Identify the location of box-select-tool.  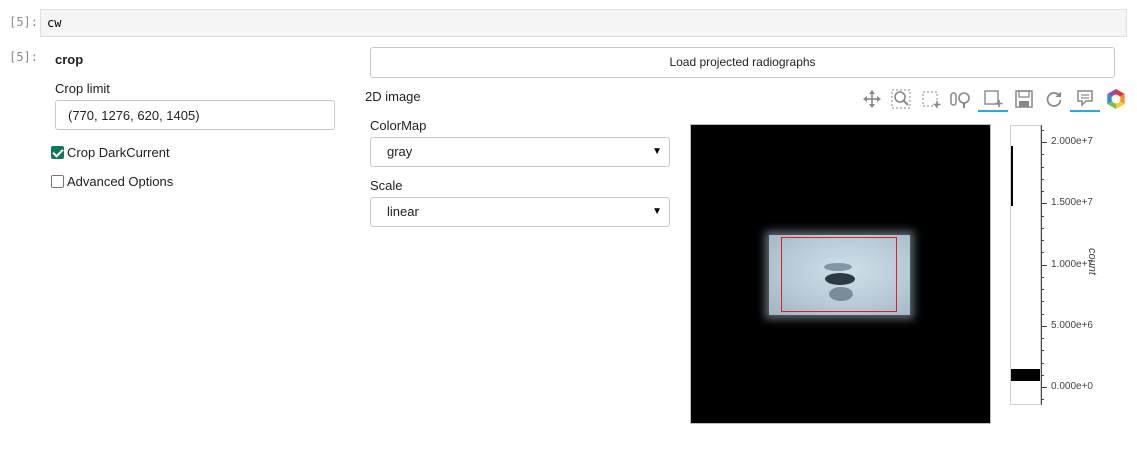
(931, 99).